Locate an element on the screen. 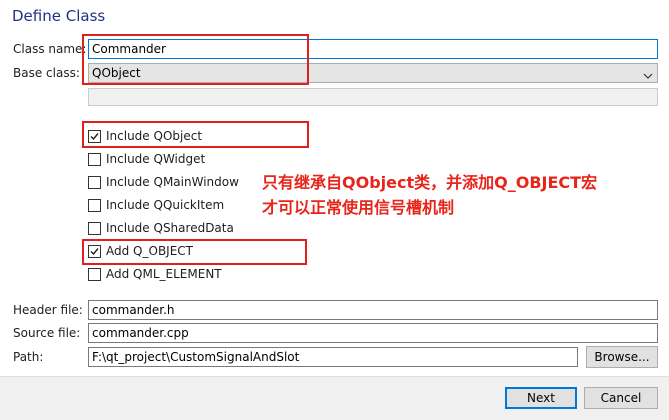  source-file-input: commander.cpp is located at coordinates (373, 333).